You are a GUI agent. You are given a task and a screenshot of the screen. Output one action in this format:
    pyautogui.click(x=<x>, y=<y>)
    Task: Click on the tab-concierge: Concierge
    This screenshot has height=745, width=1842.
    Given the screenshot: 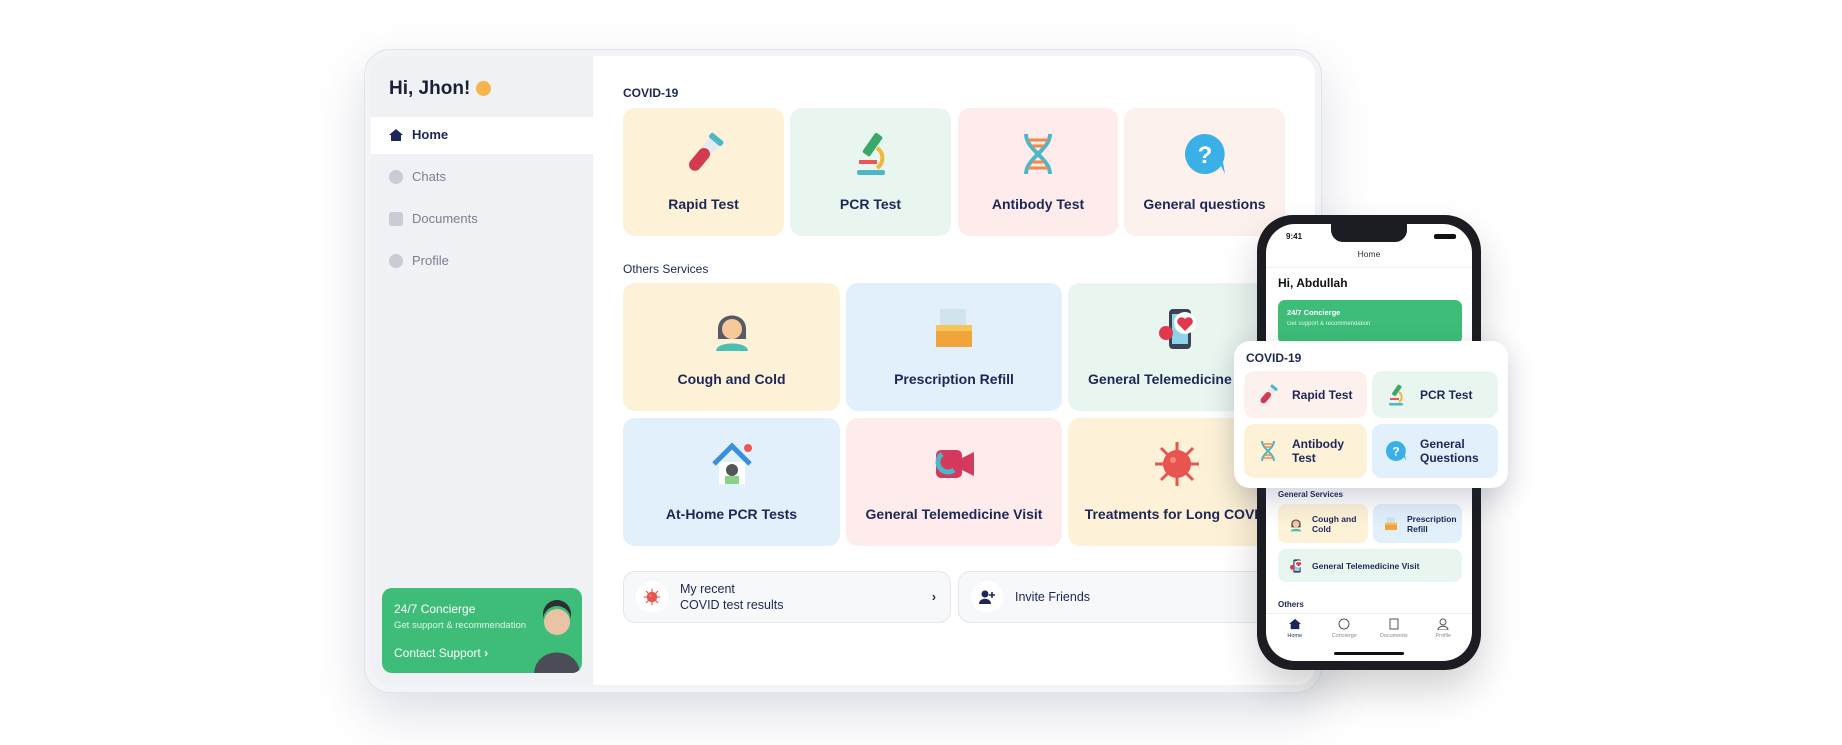 What is the action you would take?
    pyautogui.click(x=1344, y=628)
    